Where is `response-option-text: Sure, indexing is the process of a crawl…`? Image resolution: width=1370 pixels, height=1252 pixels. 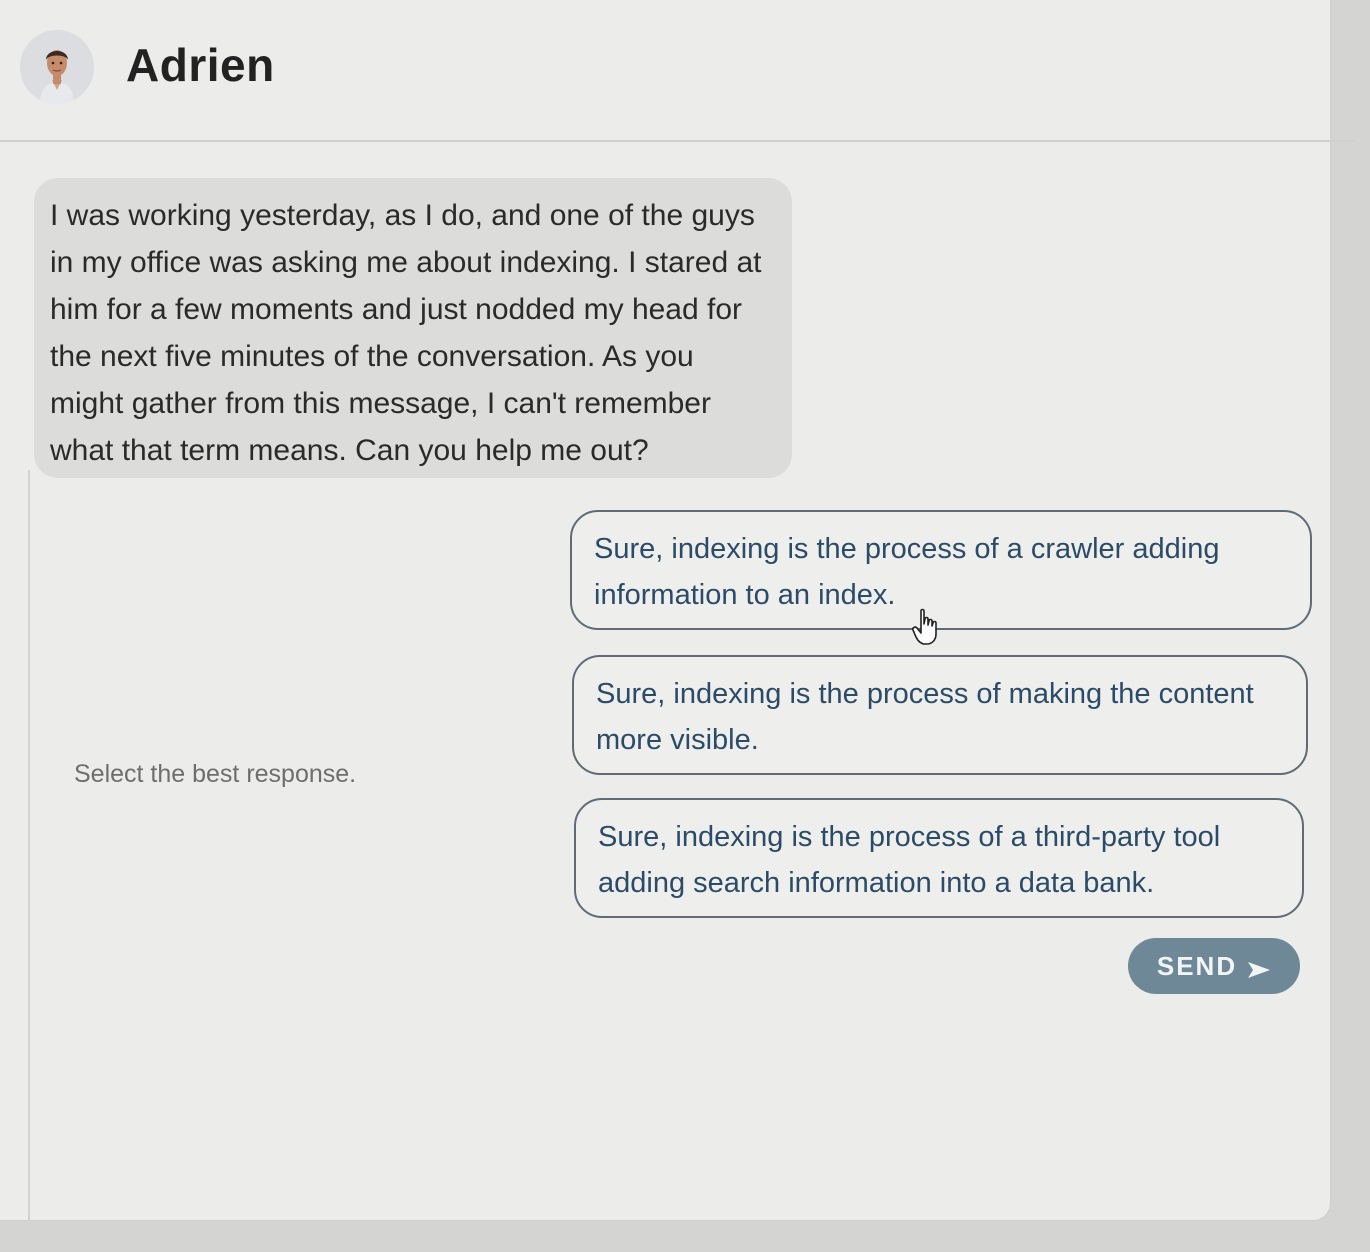
response-option-text: Sure, indexing is the process of a crawl… is located at coordinates (907, 572).